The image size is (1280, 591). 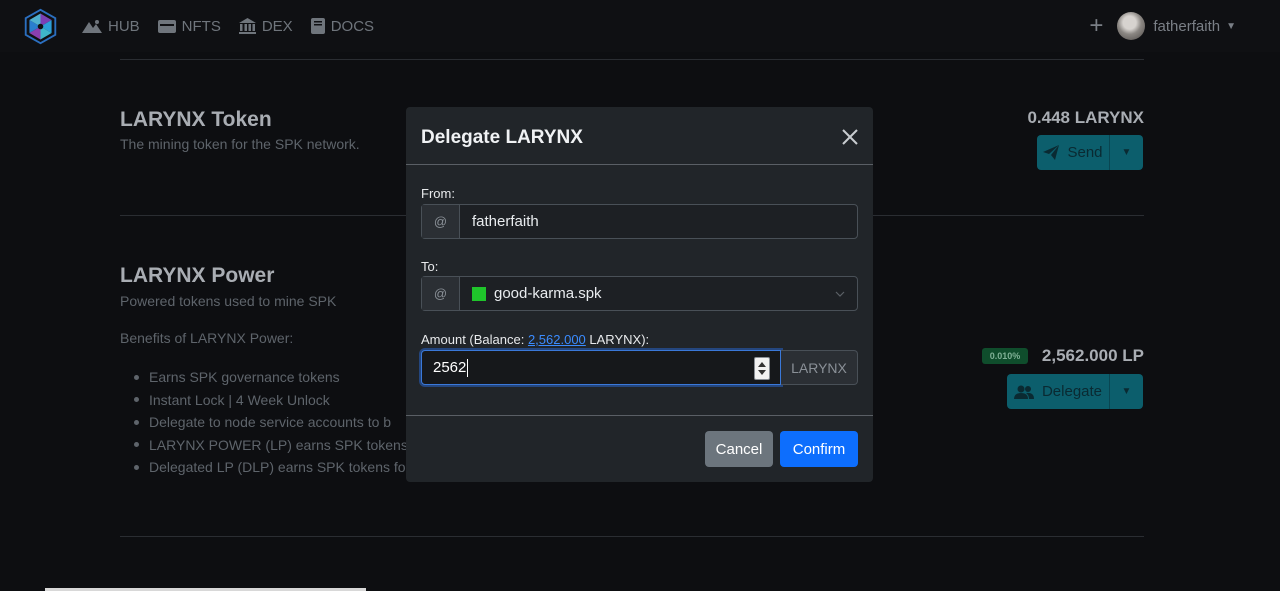 I want to click on top-navbar: HUB NFTS DEX DOCS + fatherfaith ▼, so click(x=640, y=26).